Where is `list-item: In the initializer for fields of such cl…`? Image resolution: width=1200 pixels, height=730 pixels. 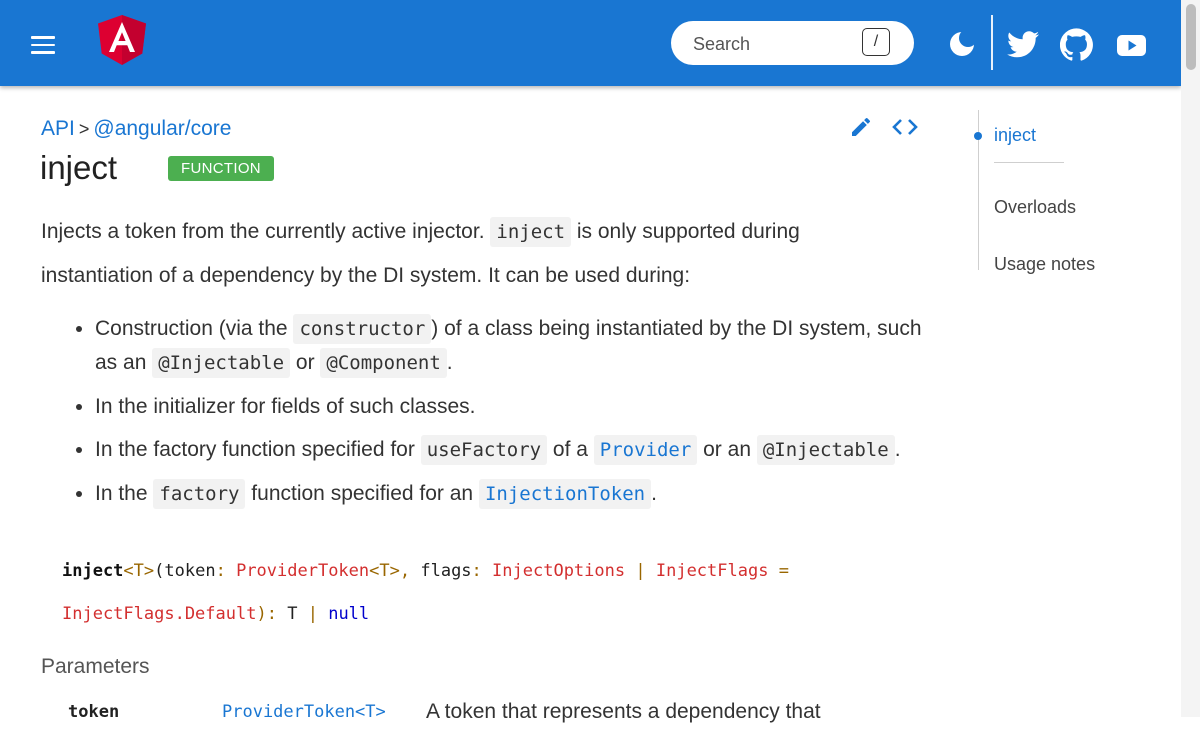 list-item: In the initializer for fields of such cl… is located at coordinates (510, 406).